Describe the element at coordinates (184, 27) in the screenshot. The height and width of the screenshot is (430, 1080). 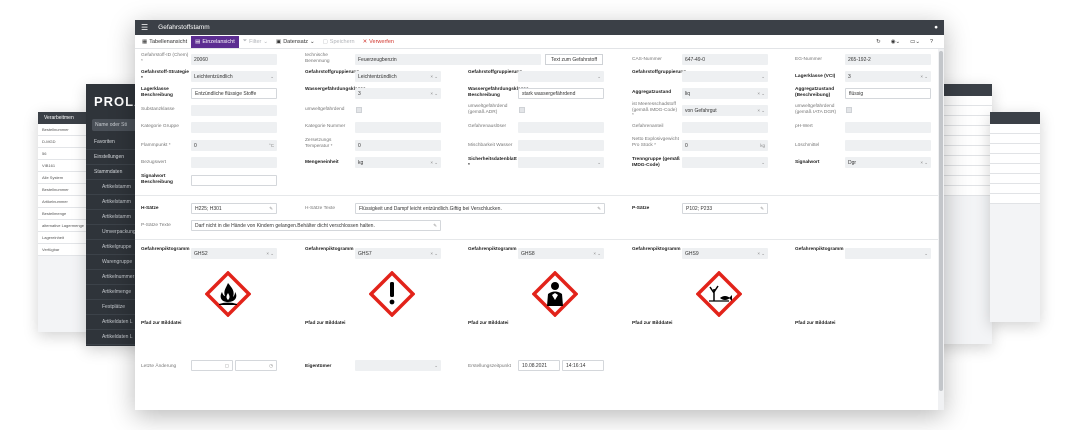
I see `window-title: Gefahrstoffstamm` at that location.